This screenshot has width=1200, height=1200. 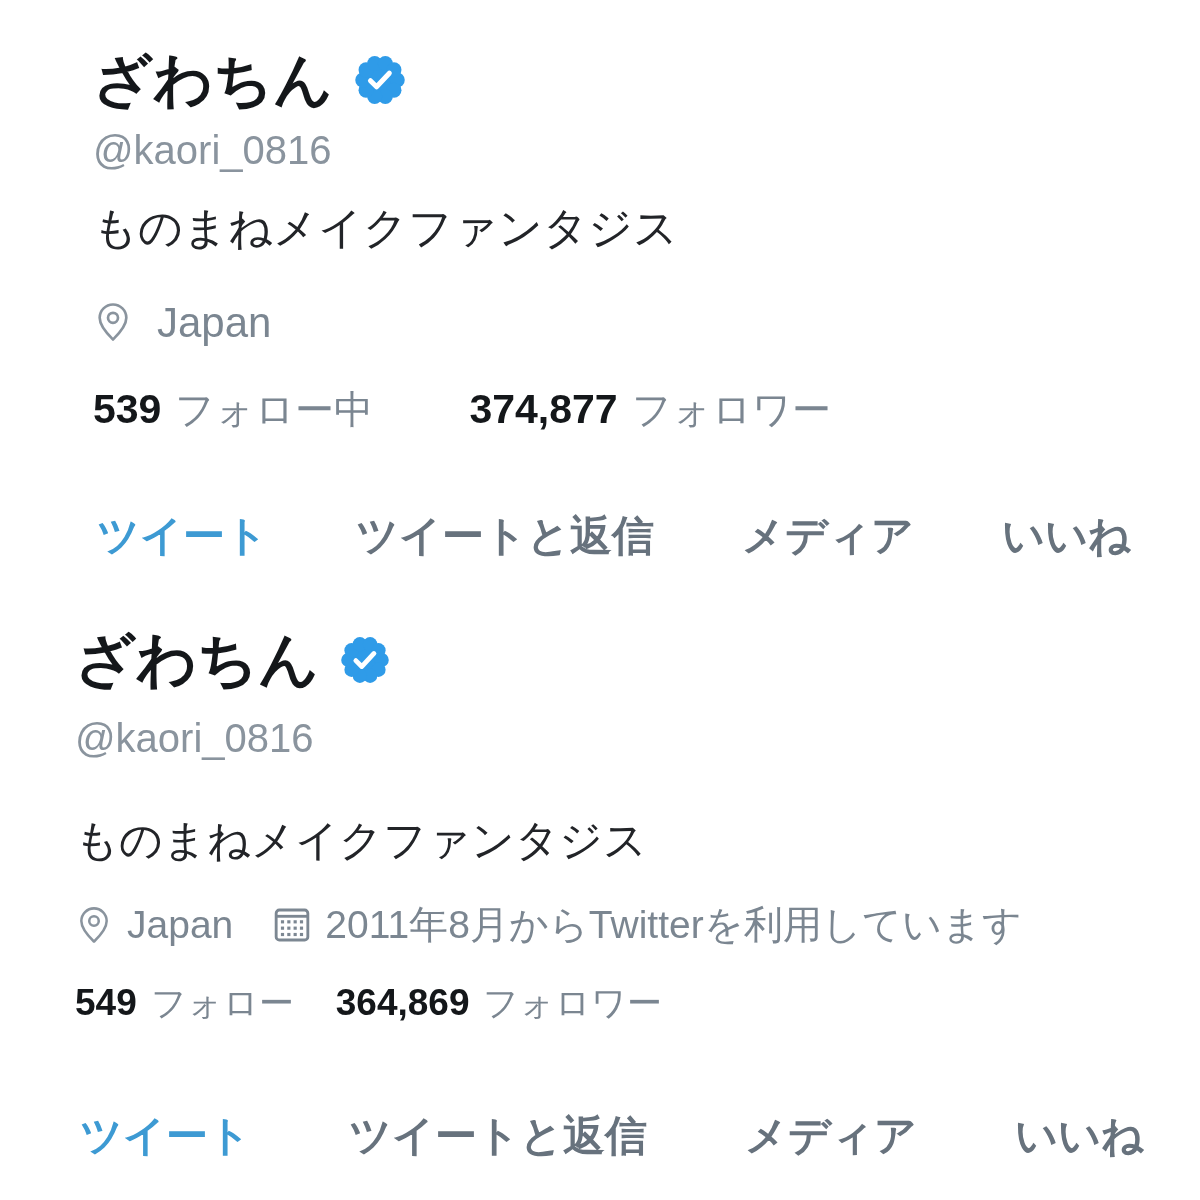 What do you see at coordinates (184, 1003) in the screenshot?
I see `following-count-link: 549 フォロー` at bounding box center [184, 1003].